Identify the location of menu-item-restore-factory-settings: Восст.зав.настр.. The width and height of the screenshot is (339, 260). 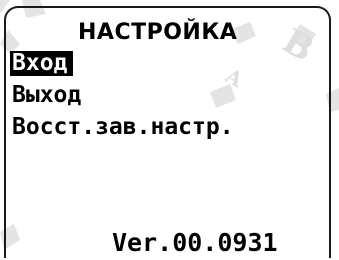
(123, 127).